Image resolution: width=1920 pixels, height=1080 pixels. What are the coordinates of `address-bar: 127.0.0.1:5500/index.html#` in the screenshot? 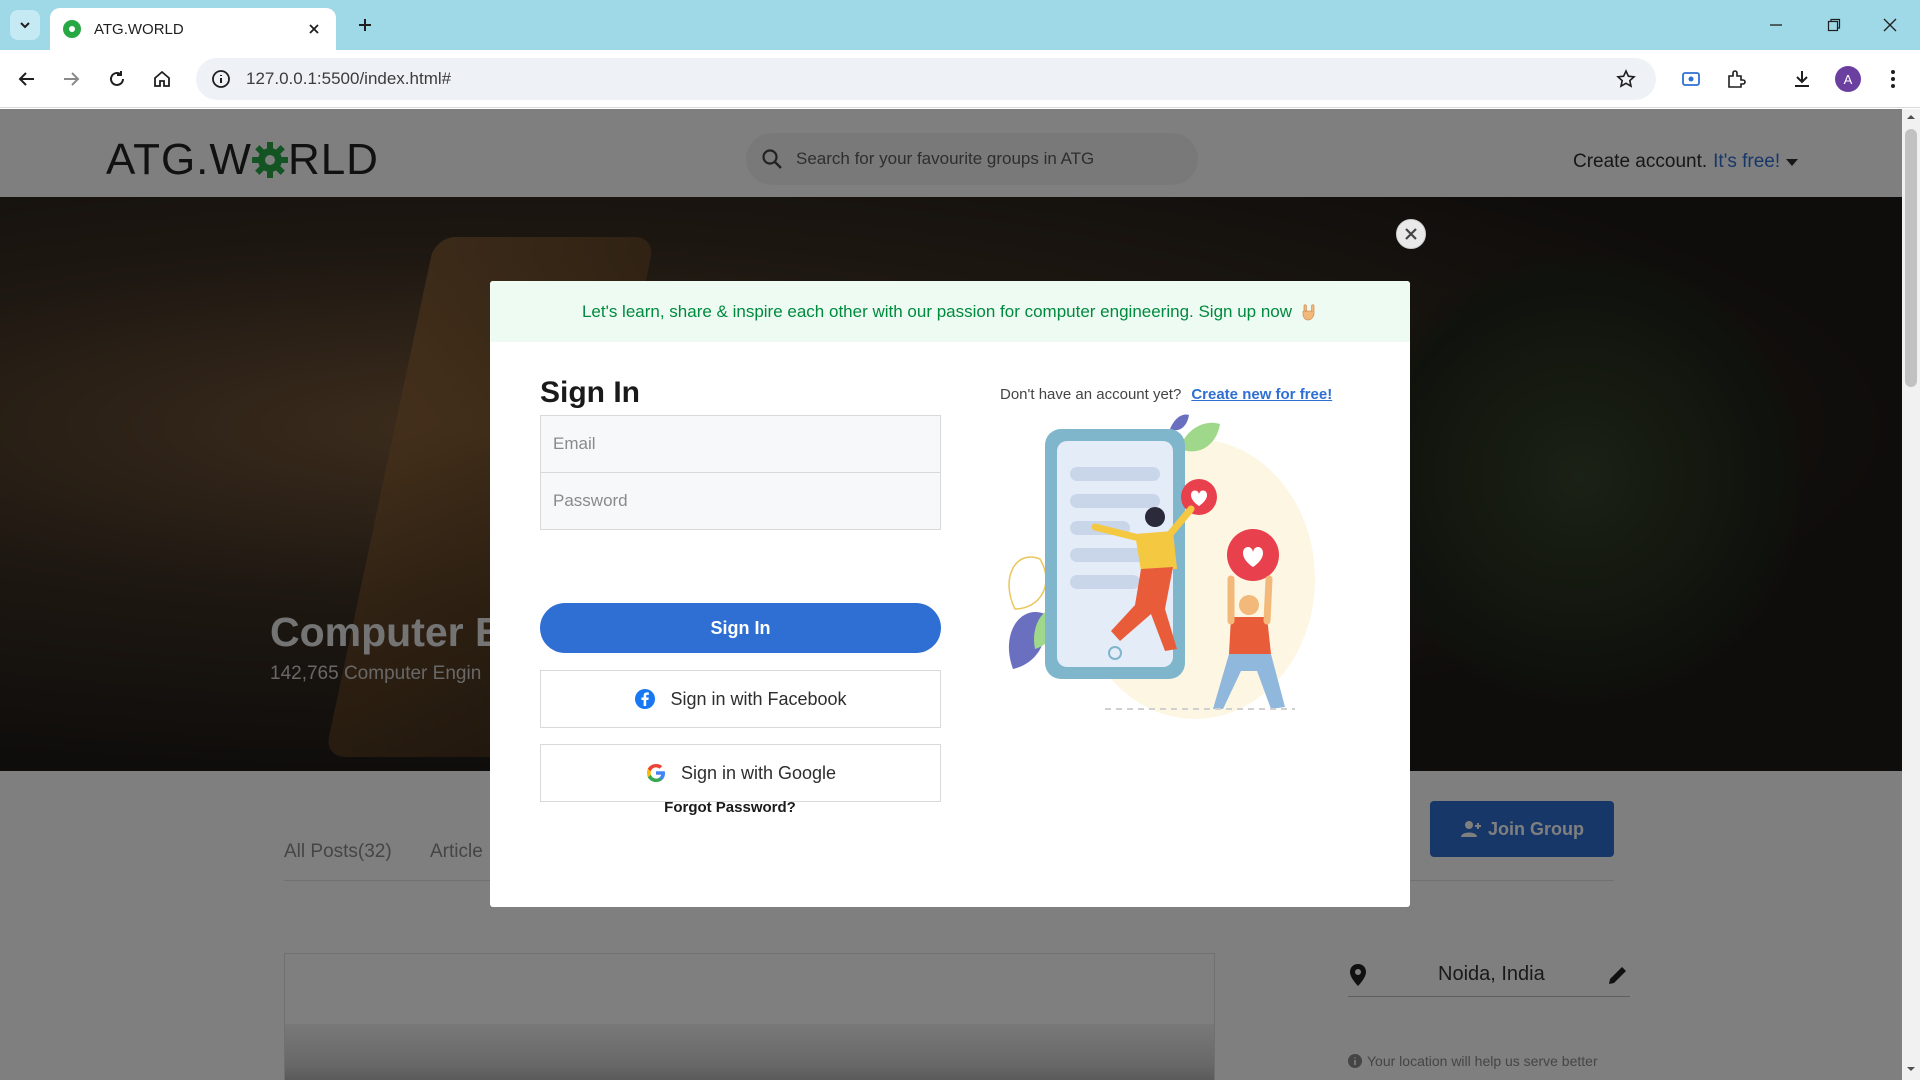 It's located at (926, 79).